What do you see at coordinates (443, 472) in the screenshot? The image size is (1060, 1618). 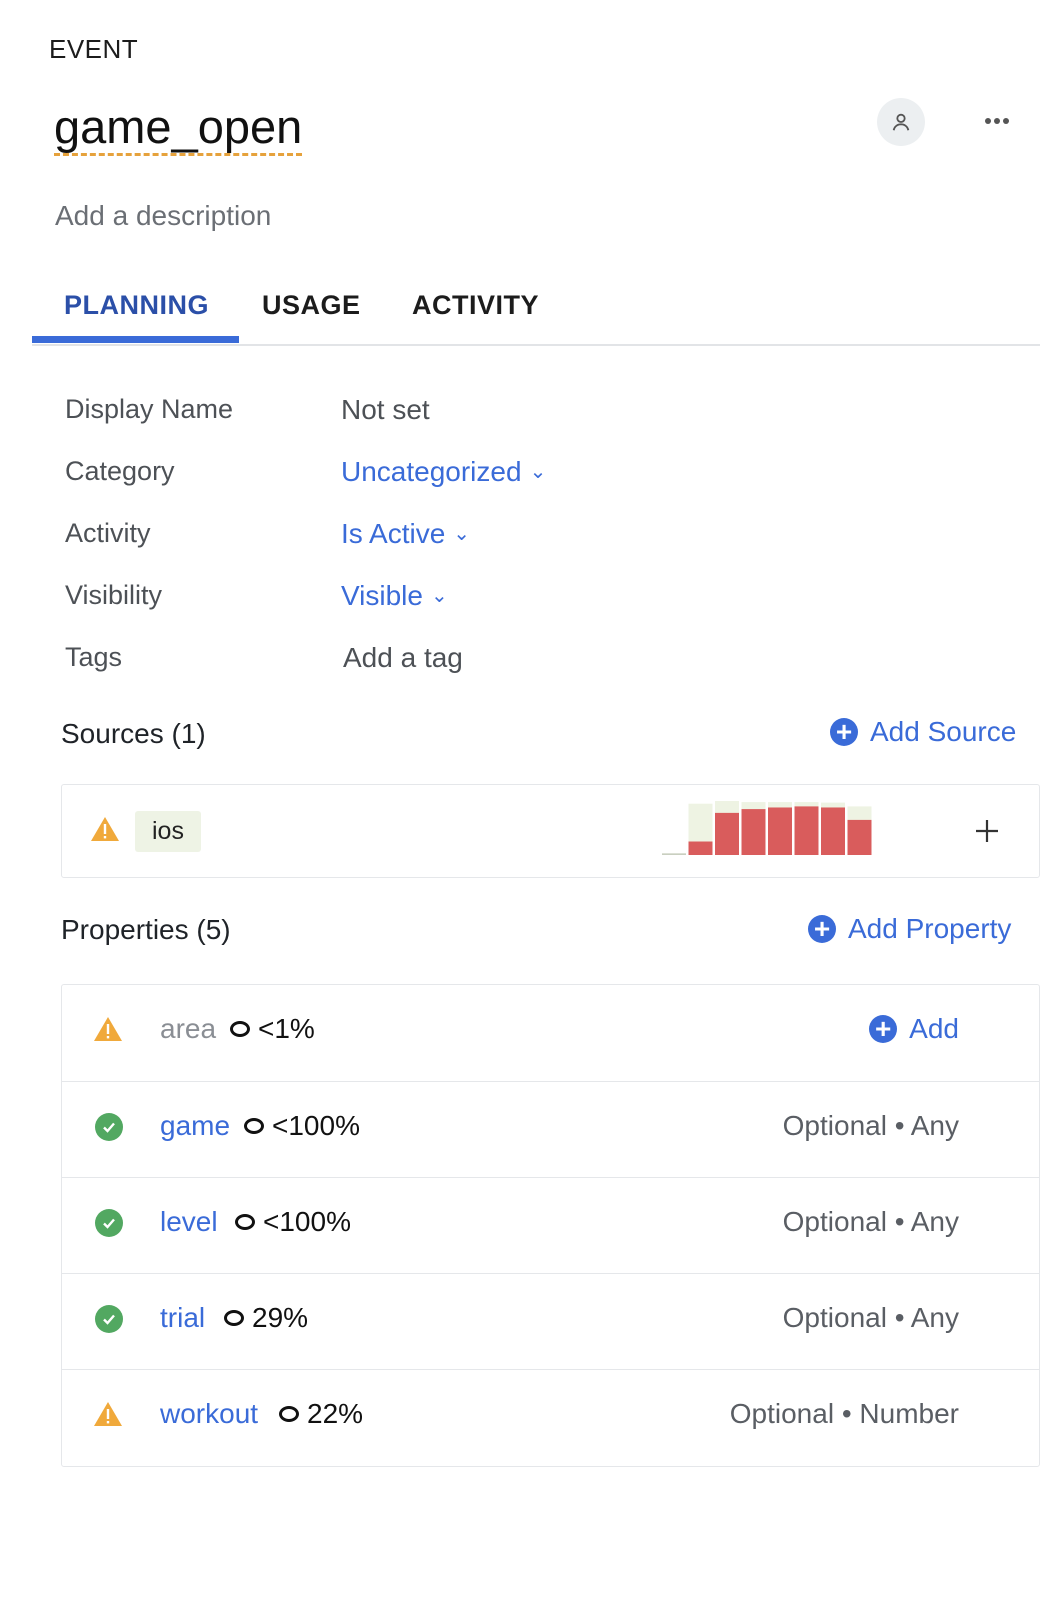 I see `category-dropdown: Uncategorized ⌄` at bounding box center [443, 472].